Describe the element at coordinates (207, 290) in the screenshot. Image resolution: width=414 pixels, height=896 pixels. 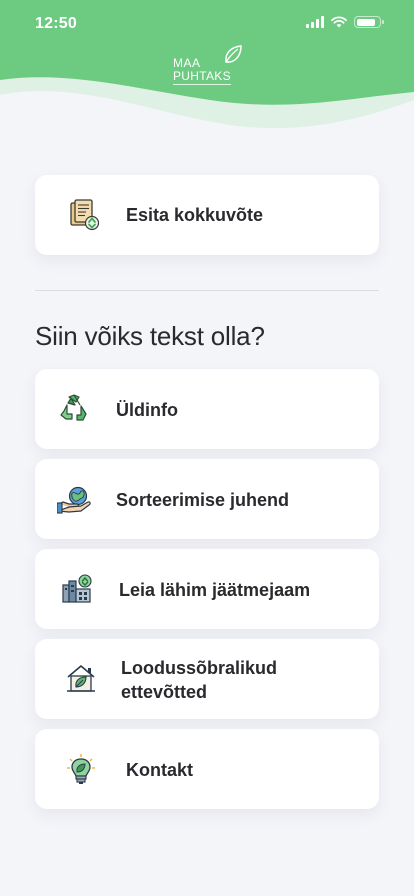
I see `section-divider` at that location.